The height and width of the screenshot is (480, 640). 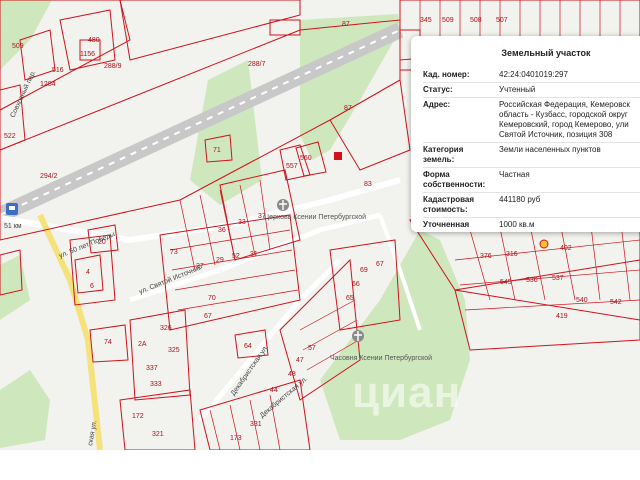 I want to click on parcel-number: 65, so click(x=350, y=298).